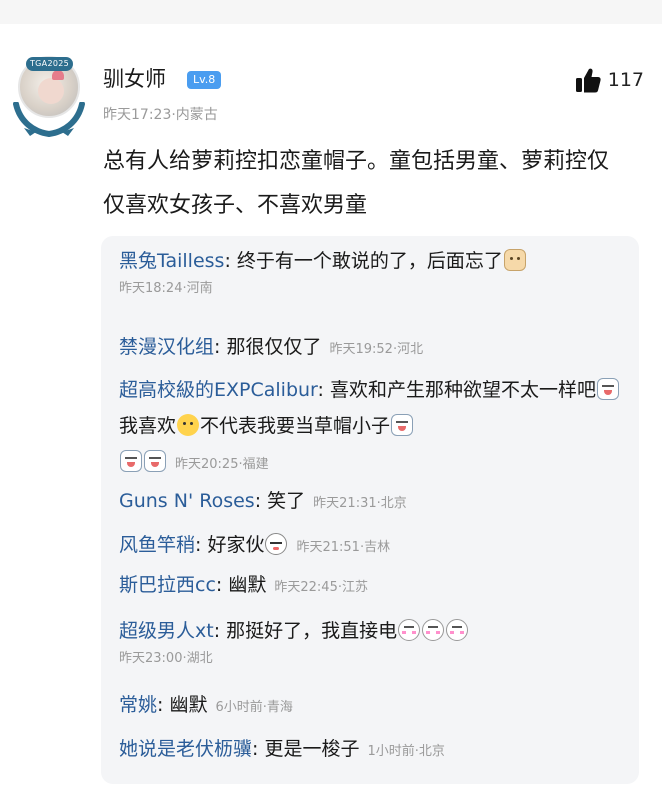 The height and width of the screenshot is (800, 662). What do you see at coordinates (331, 12) in the screenshot?
I see `top-divider` at bounding box center [331, 12].